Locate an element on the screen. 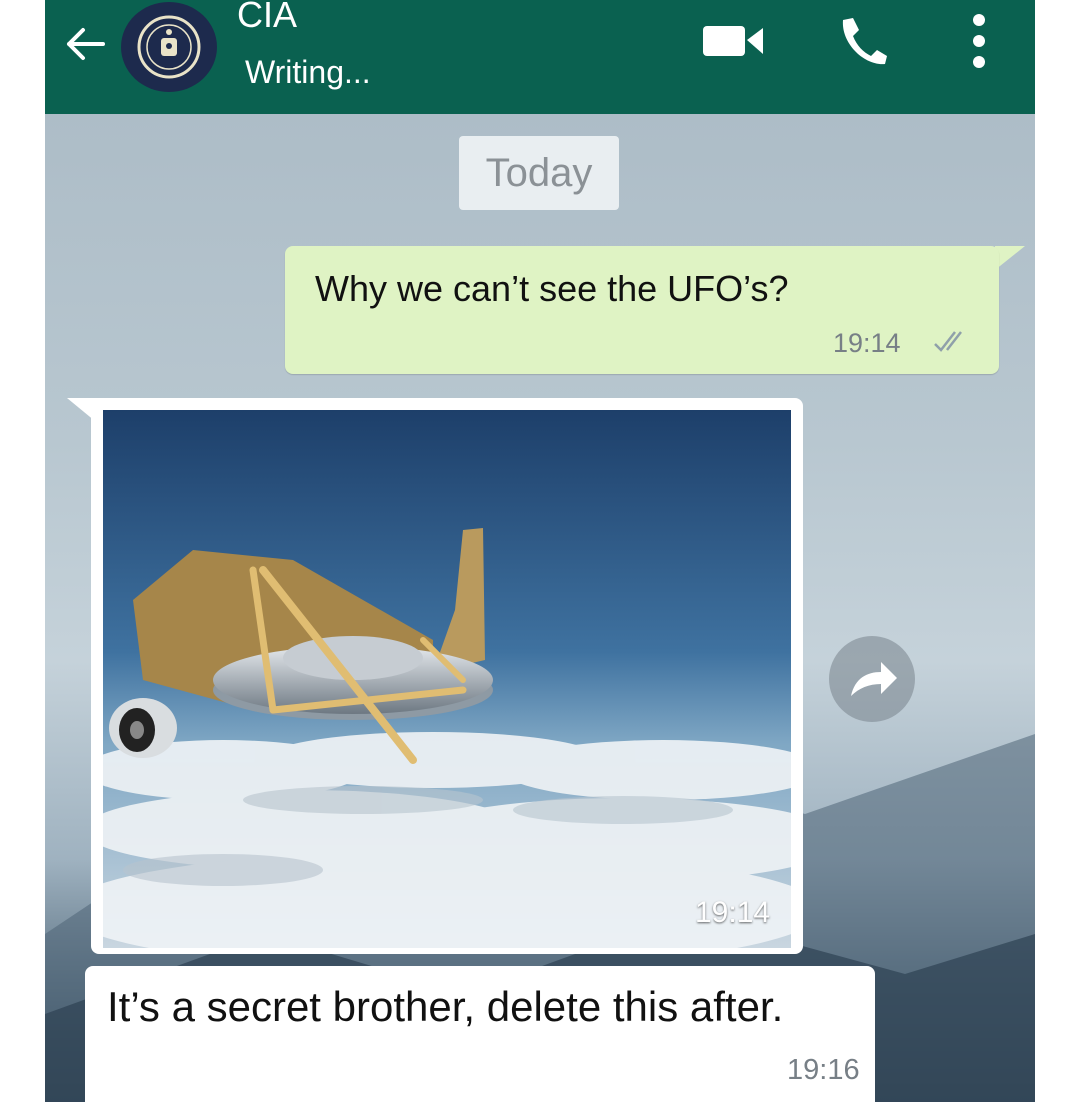 The height and width of the screenshot is (1102, 1080). cia-seal-icon is located at coordinates (169, 47).